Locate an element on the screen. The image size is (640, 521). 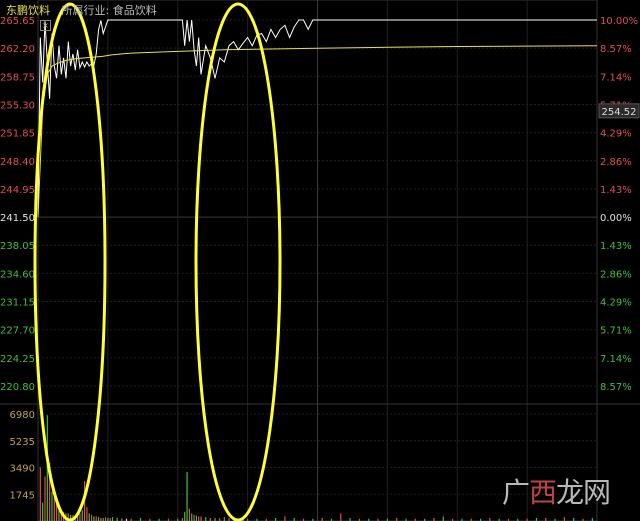
industry-value: 食品饮料 is located at coordinates (135, 10).